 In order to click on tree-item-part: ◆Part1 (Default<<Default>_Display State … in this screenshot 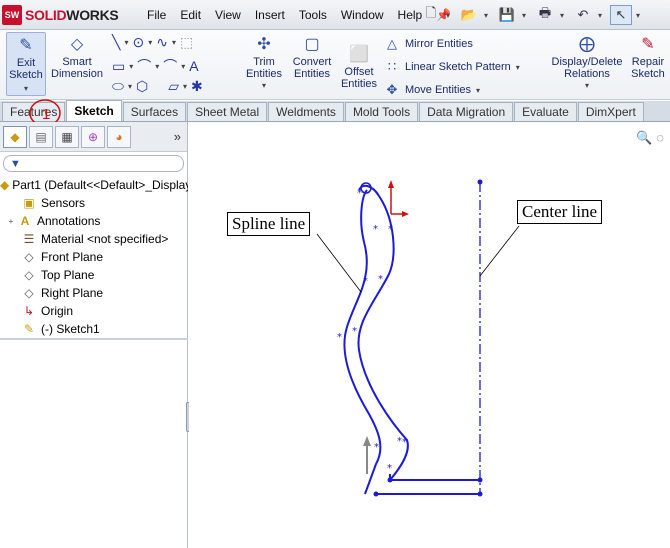, I will do `click(94, 185)`.